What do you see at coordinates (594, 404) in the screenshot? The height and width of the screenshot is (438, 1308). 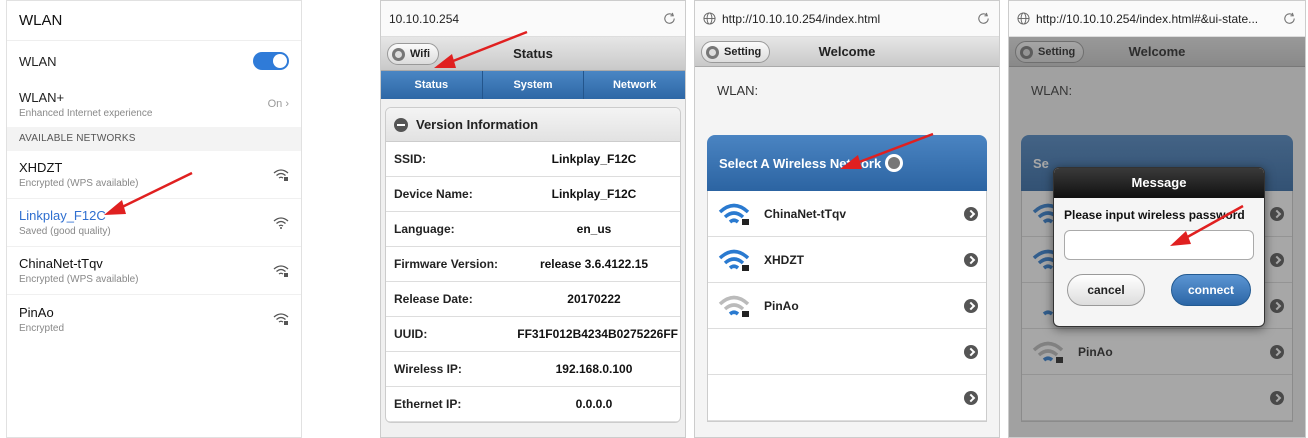 I see `info-value: 0.0.0.0` at bounding box center [594, 404].